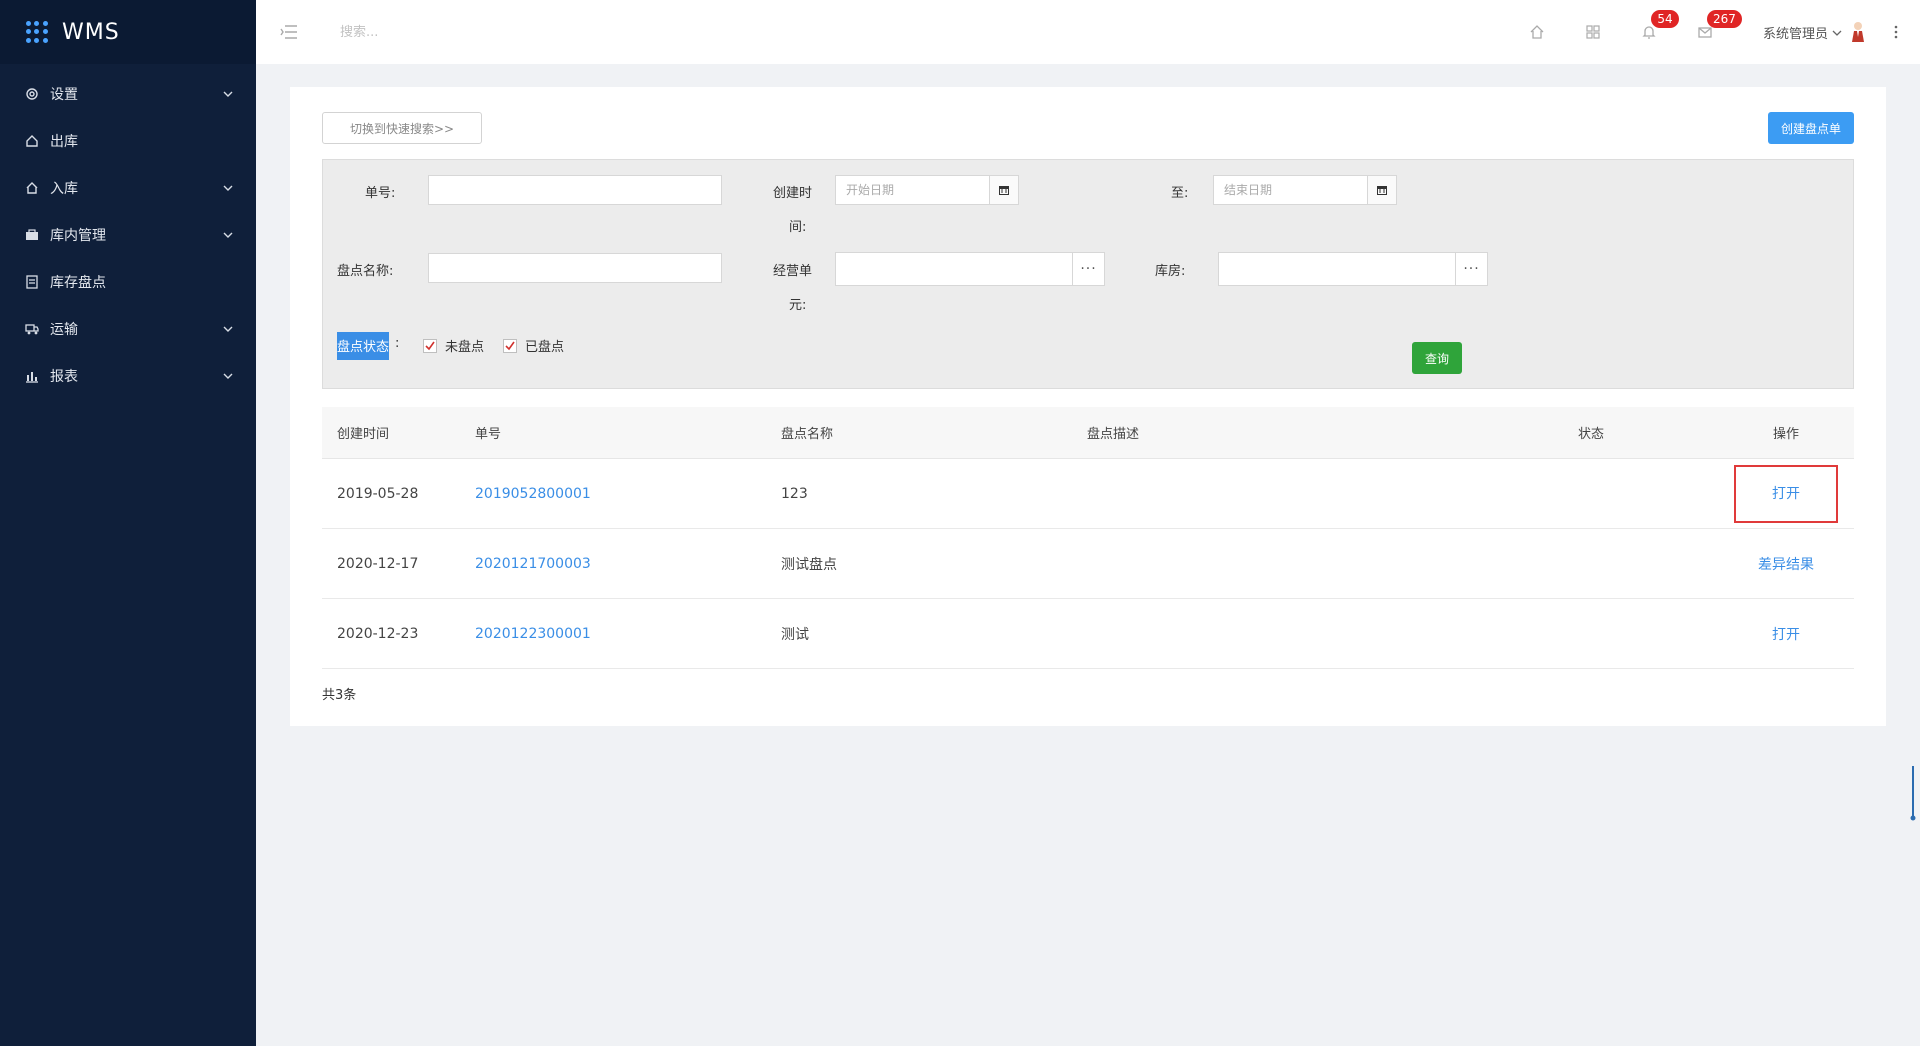 This screenshot has width=1920, height=1046. I want to click on status-colon: :, so click(397, 343).